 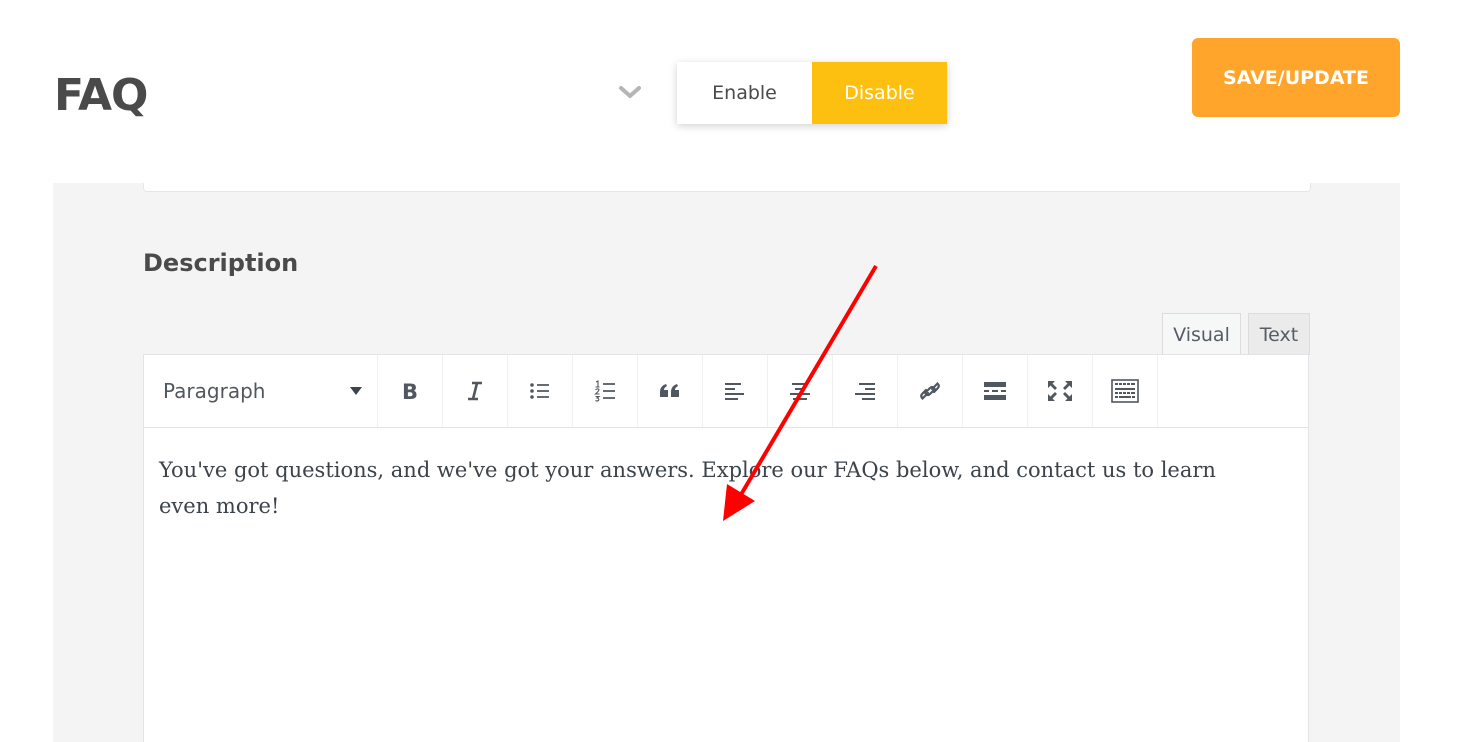 I want to click on tab-text: Text, so click(x=1279, y=334).